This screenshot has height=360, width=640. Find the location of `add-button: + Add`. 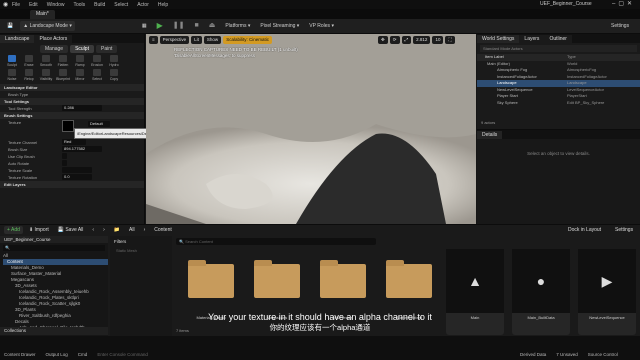

add-button: + Add is located at coordinates (13, 230).